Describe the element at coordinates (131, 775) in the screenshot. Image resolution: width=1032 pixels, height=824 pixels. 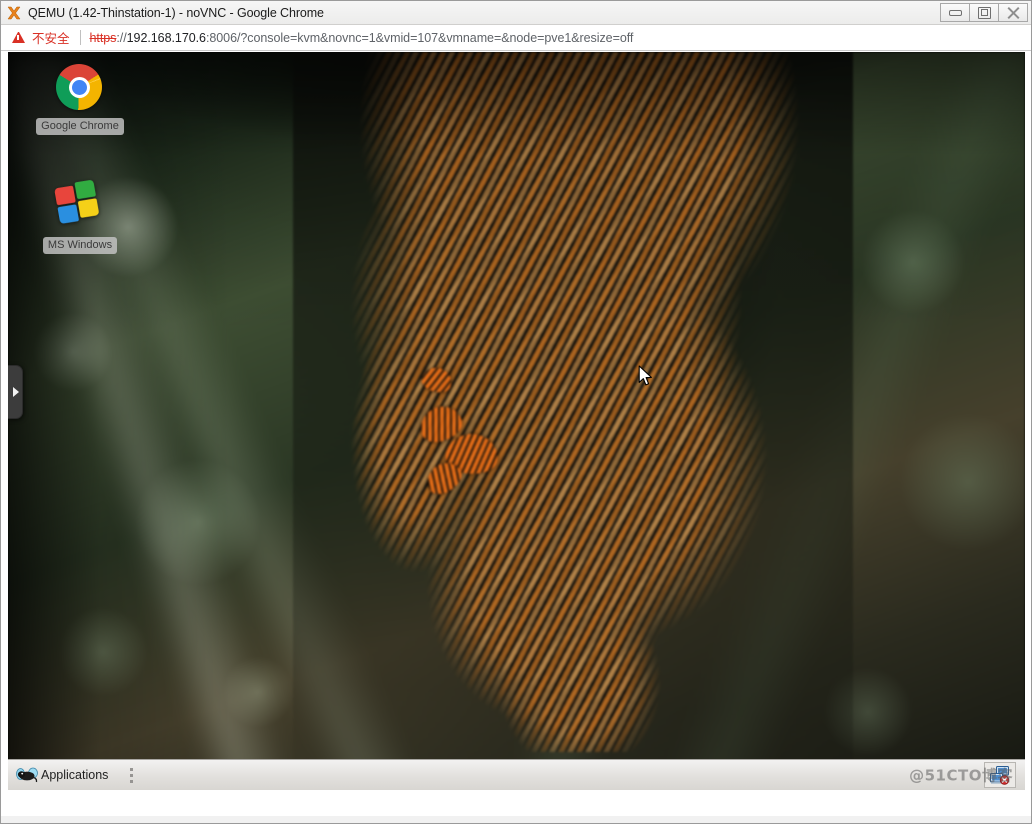
I see `panel-grip-icon` at that location.